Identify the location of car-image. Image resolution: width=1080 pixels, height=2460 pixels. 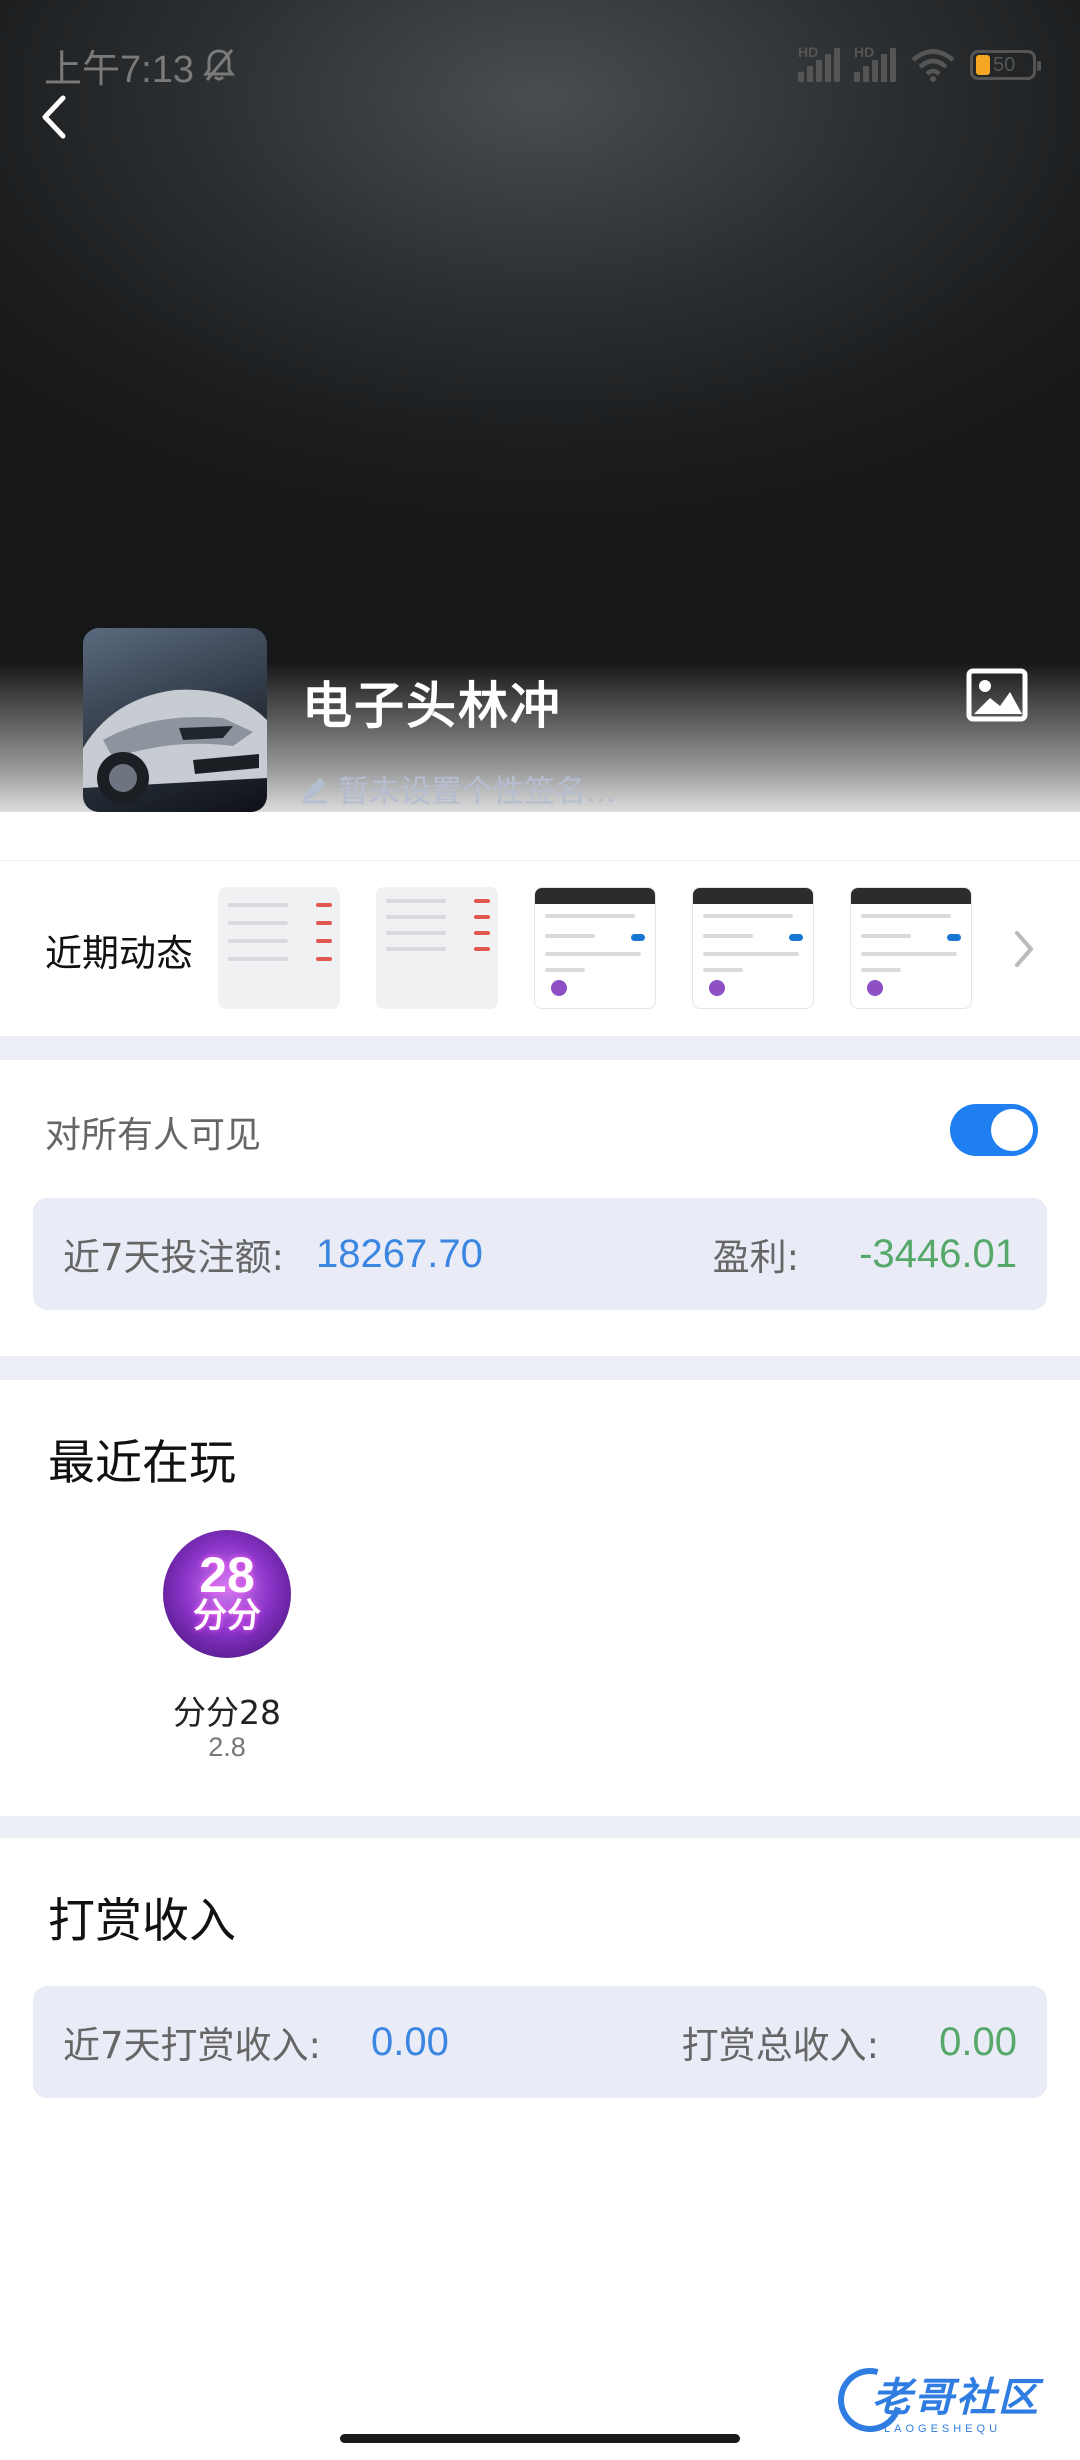
(175, 746).